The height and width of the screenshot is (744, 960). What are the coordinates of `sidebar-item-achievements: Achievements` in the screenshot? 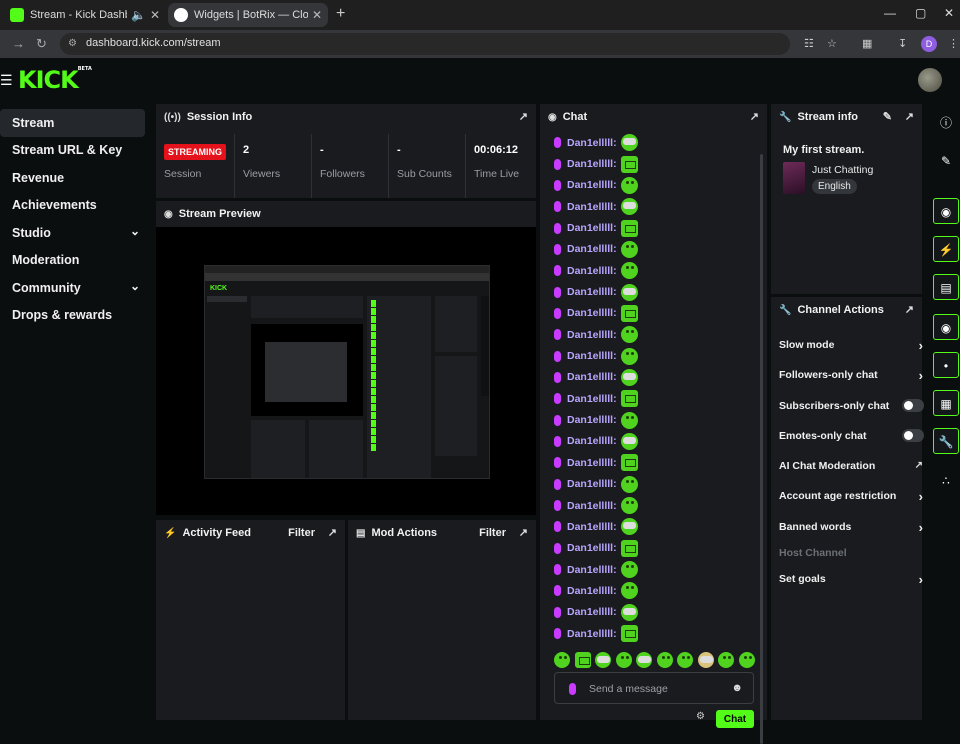 It's located at (75, 206).